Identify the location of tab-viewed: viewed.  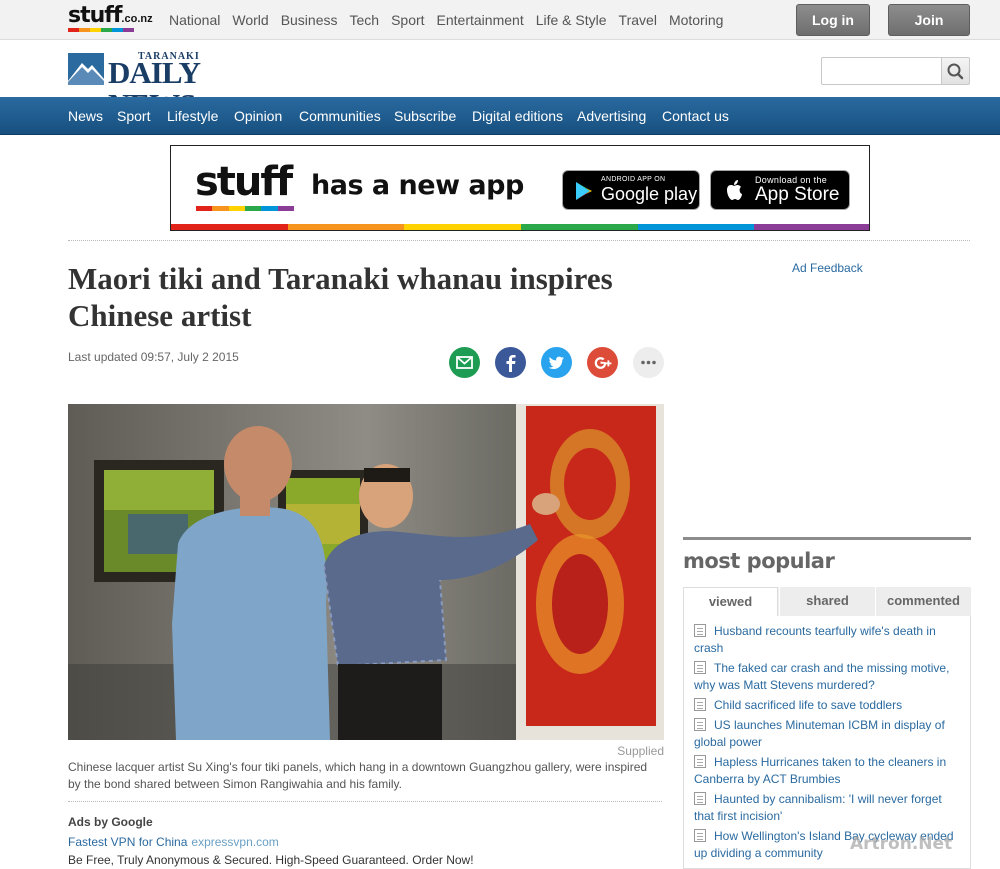
(730, 601).